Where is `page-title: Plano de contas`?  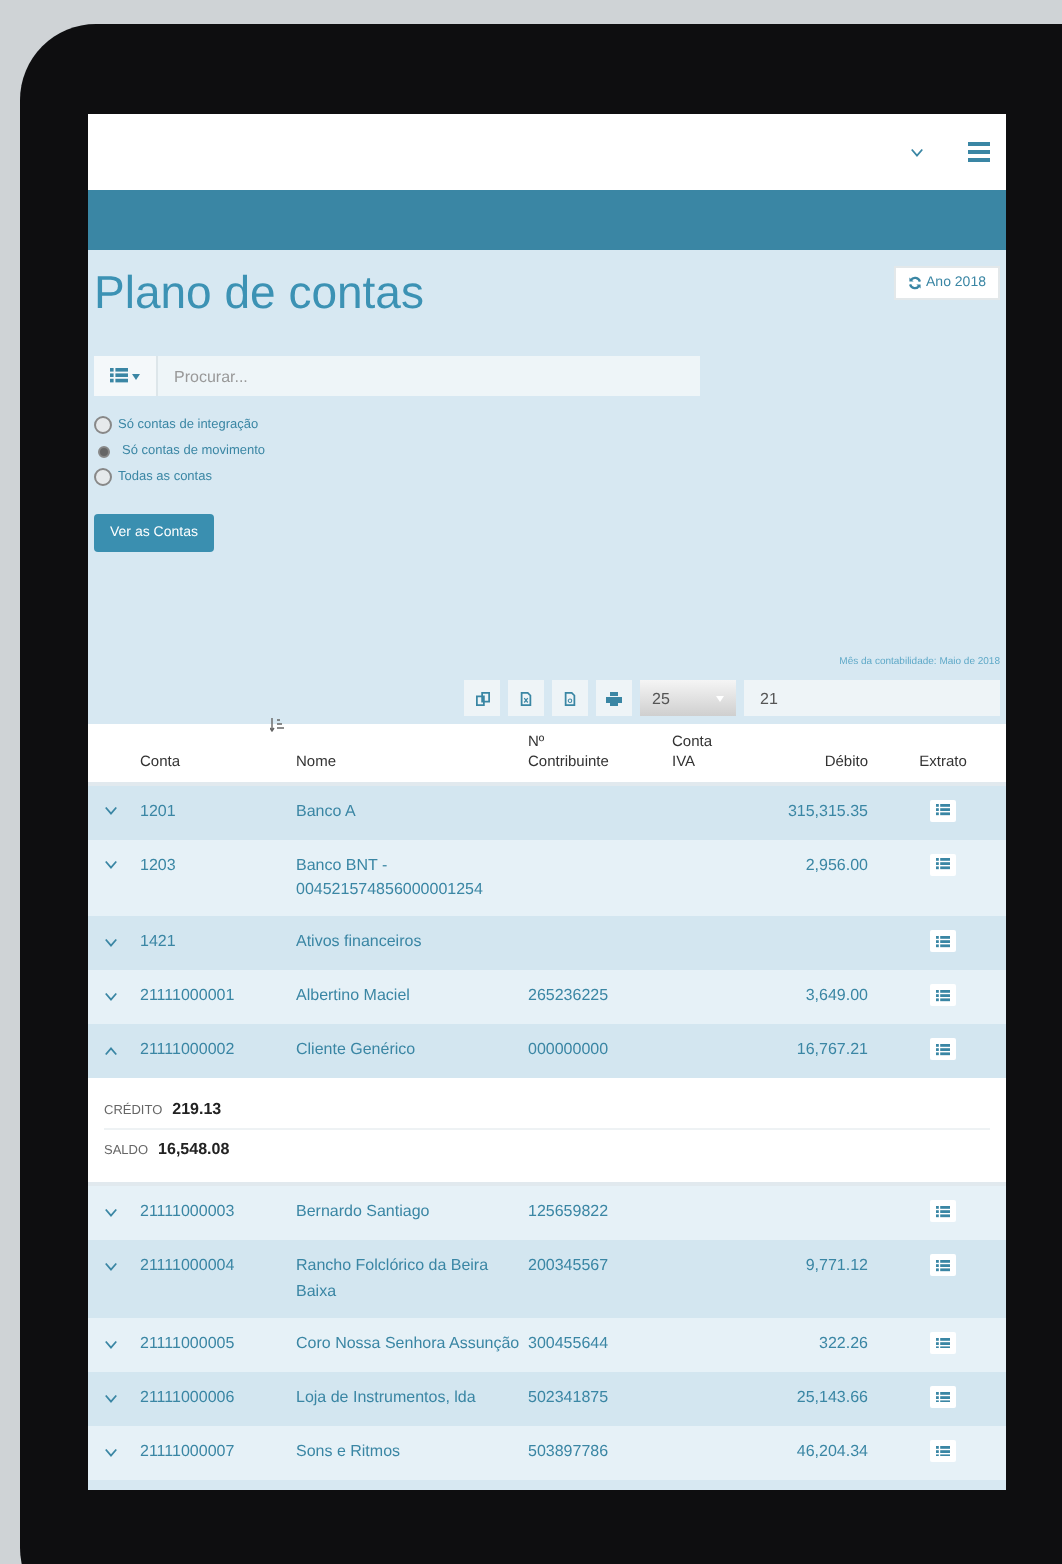
page-title: Plano de contas is located at coordinates (259, 293).